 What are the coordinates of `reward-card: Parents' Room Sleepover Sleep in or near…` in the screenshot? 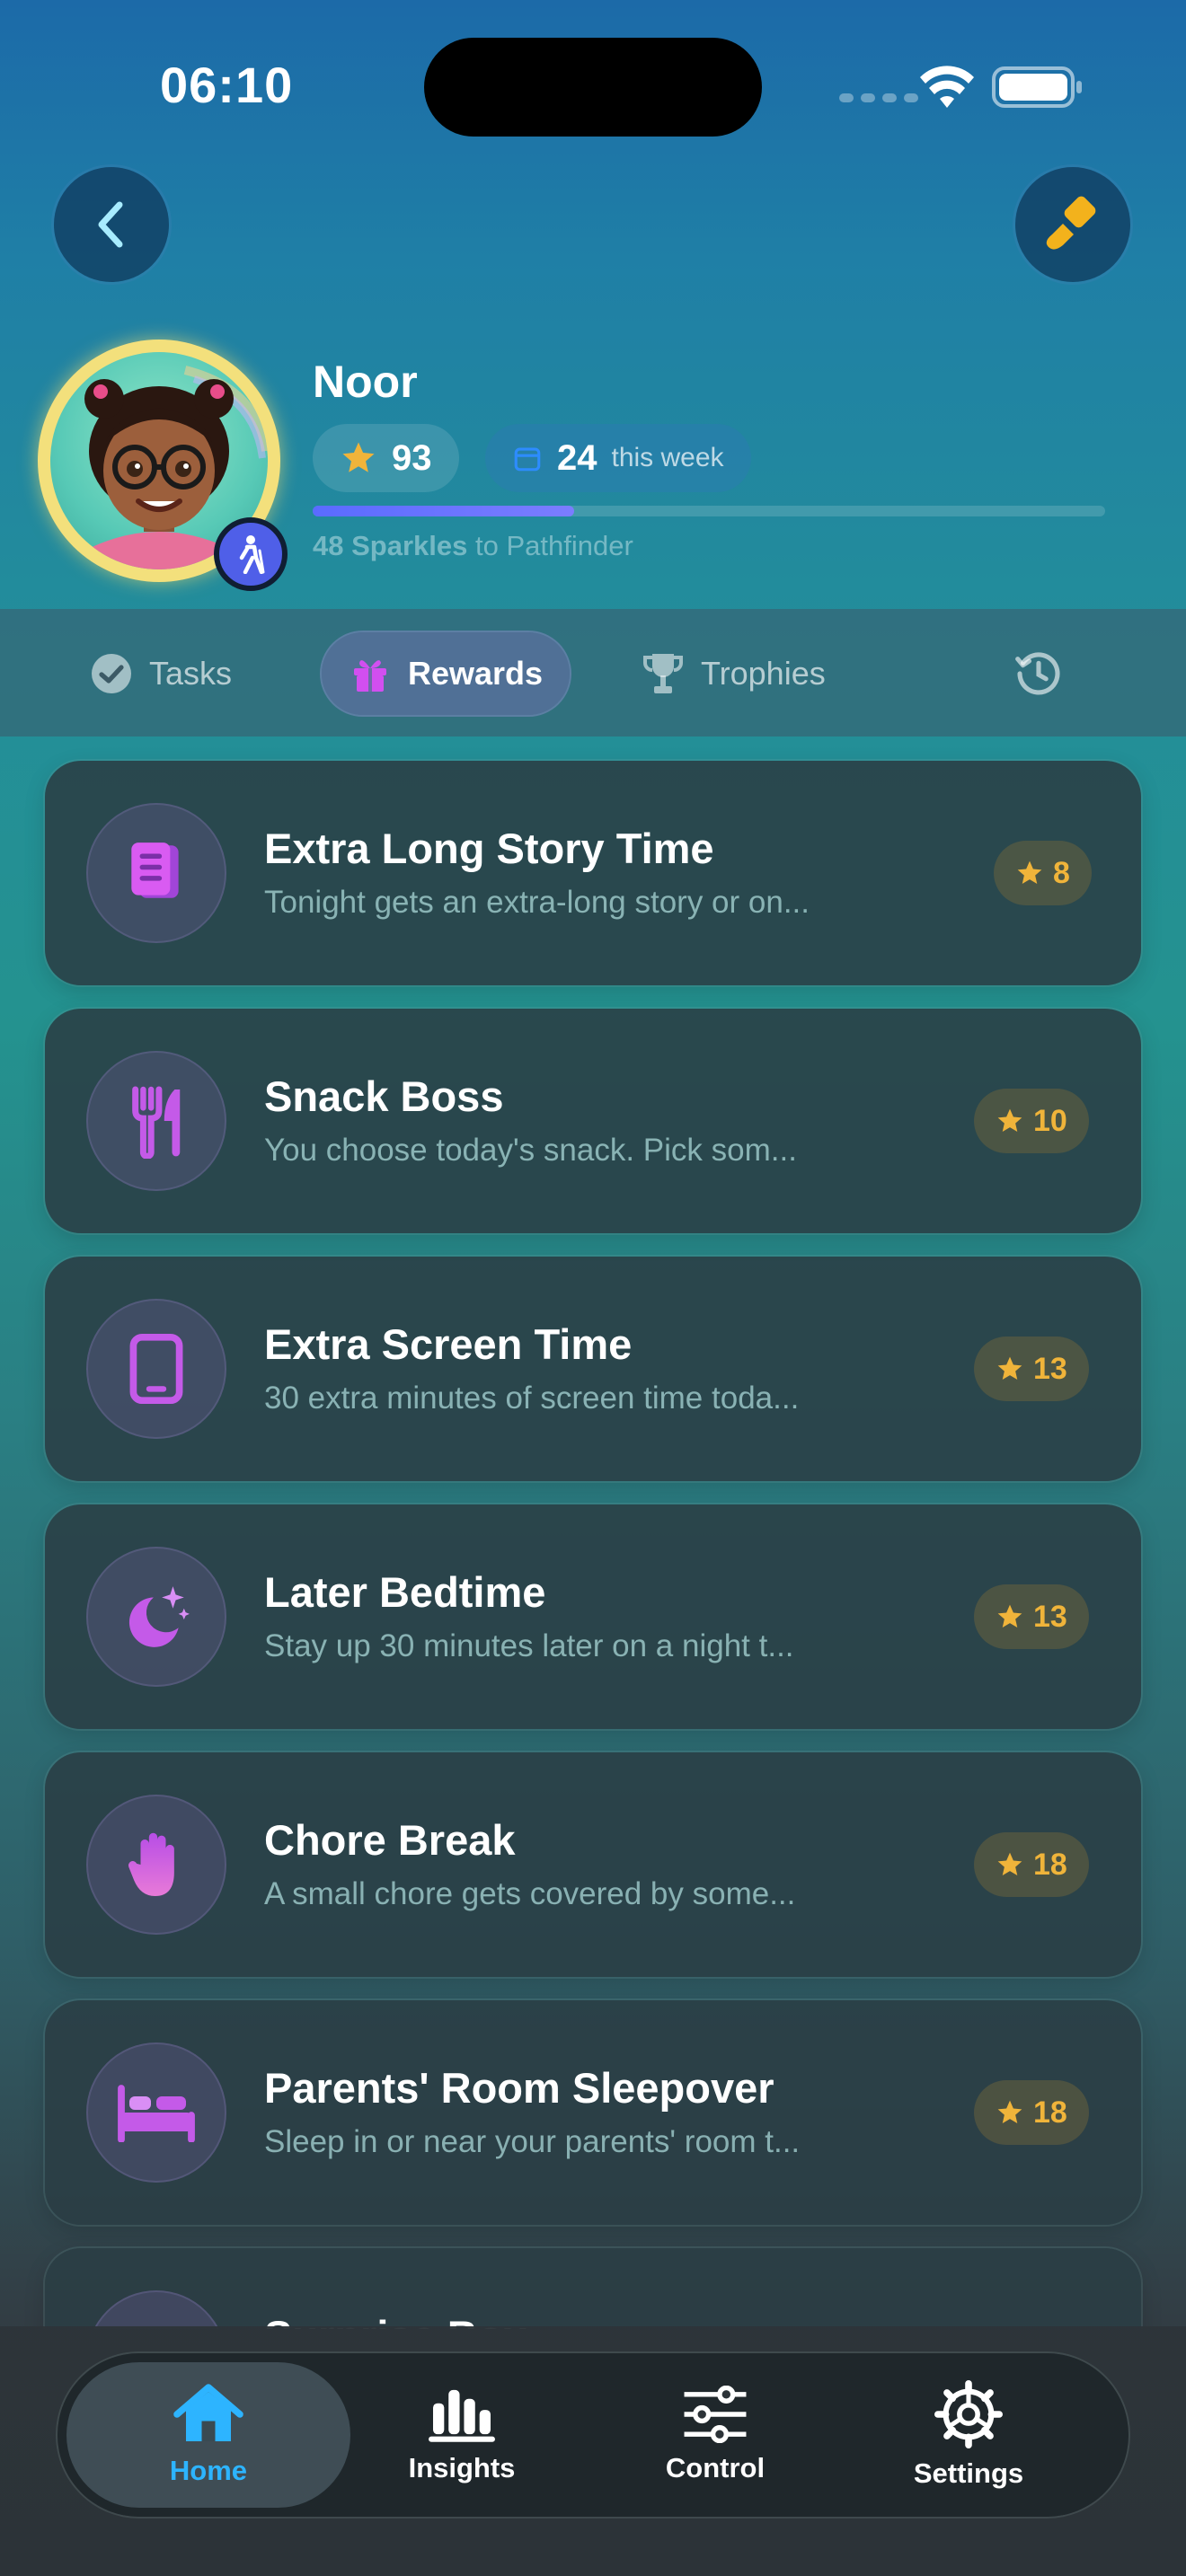 It's located at (593, 2112).